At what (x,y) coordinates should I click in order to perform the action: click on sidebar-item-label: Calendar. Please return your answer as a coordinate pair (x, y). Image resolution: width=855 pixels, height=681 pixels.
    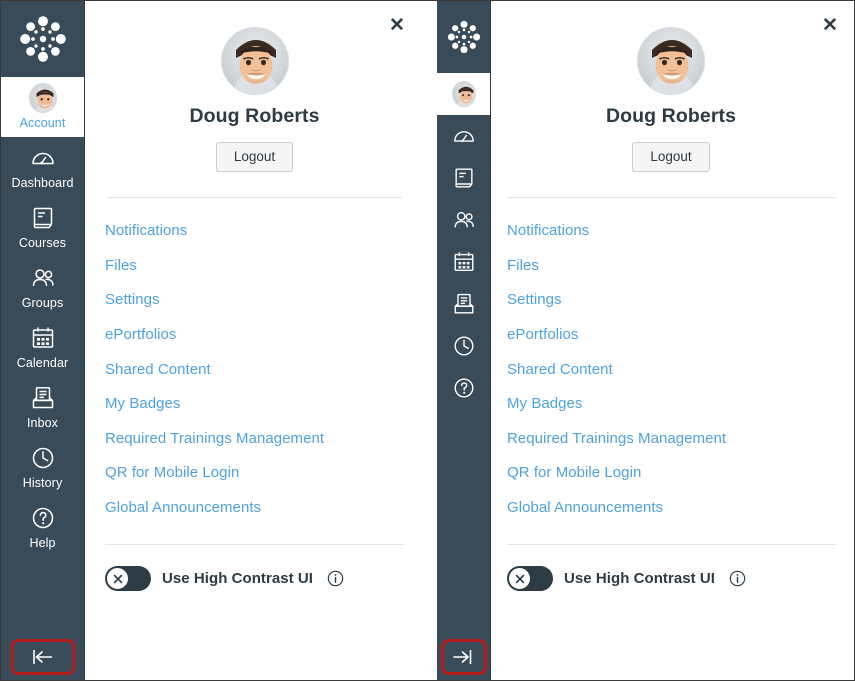
    Looking at the image, I should click on (42, 363).